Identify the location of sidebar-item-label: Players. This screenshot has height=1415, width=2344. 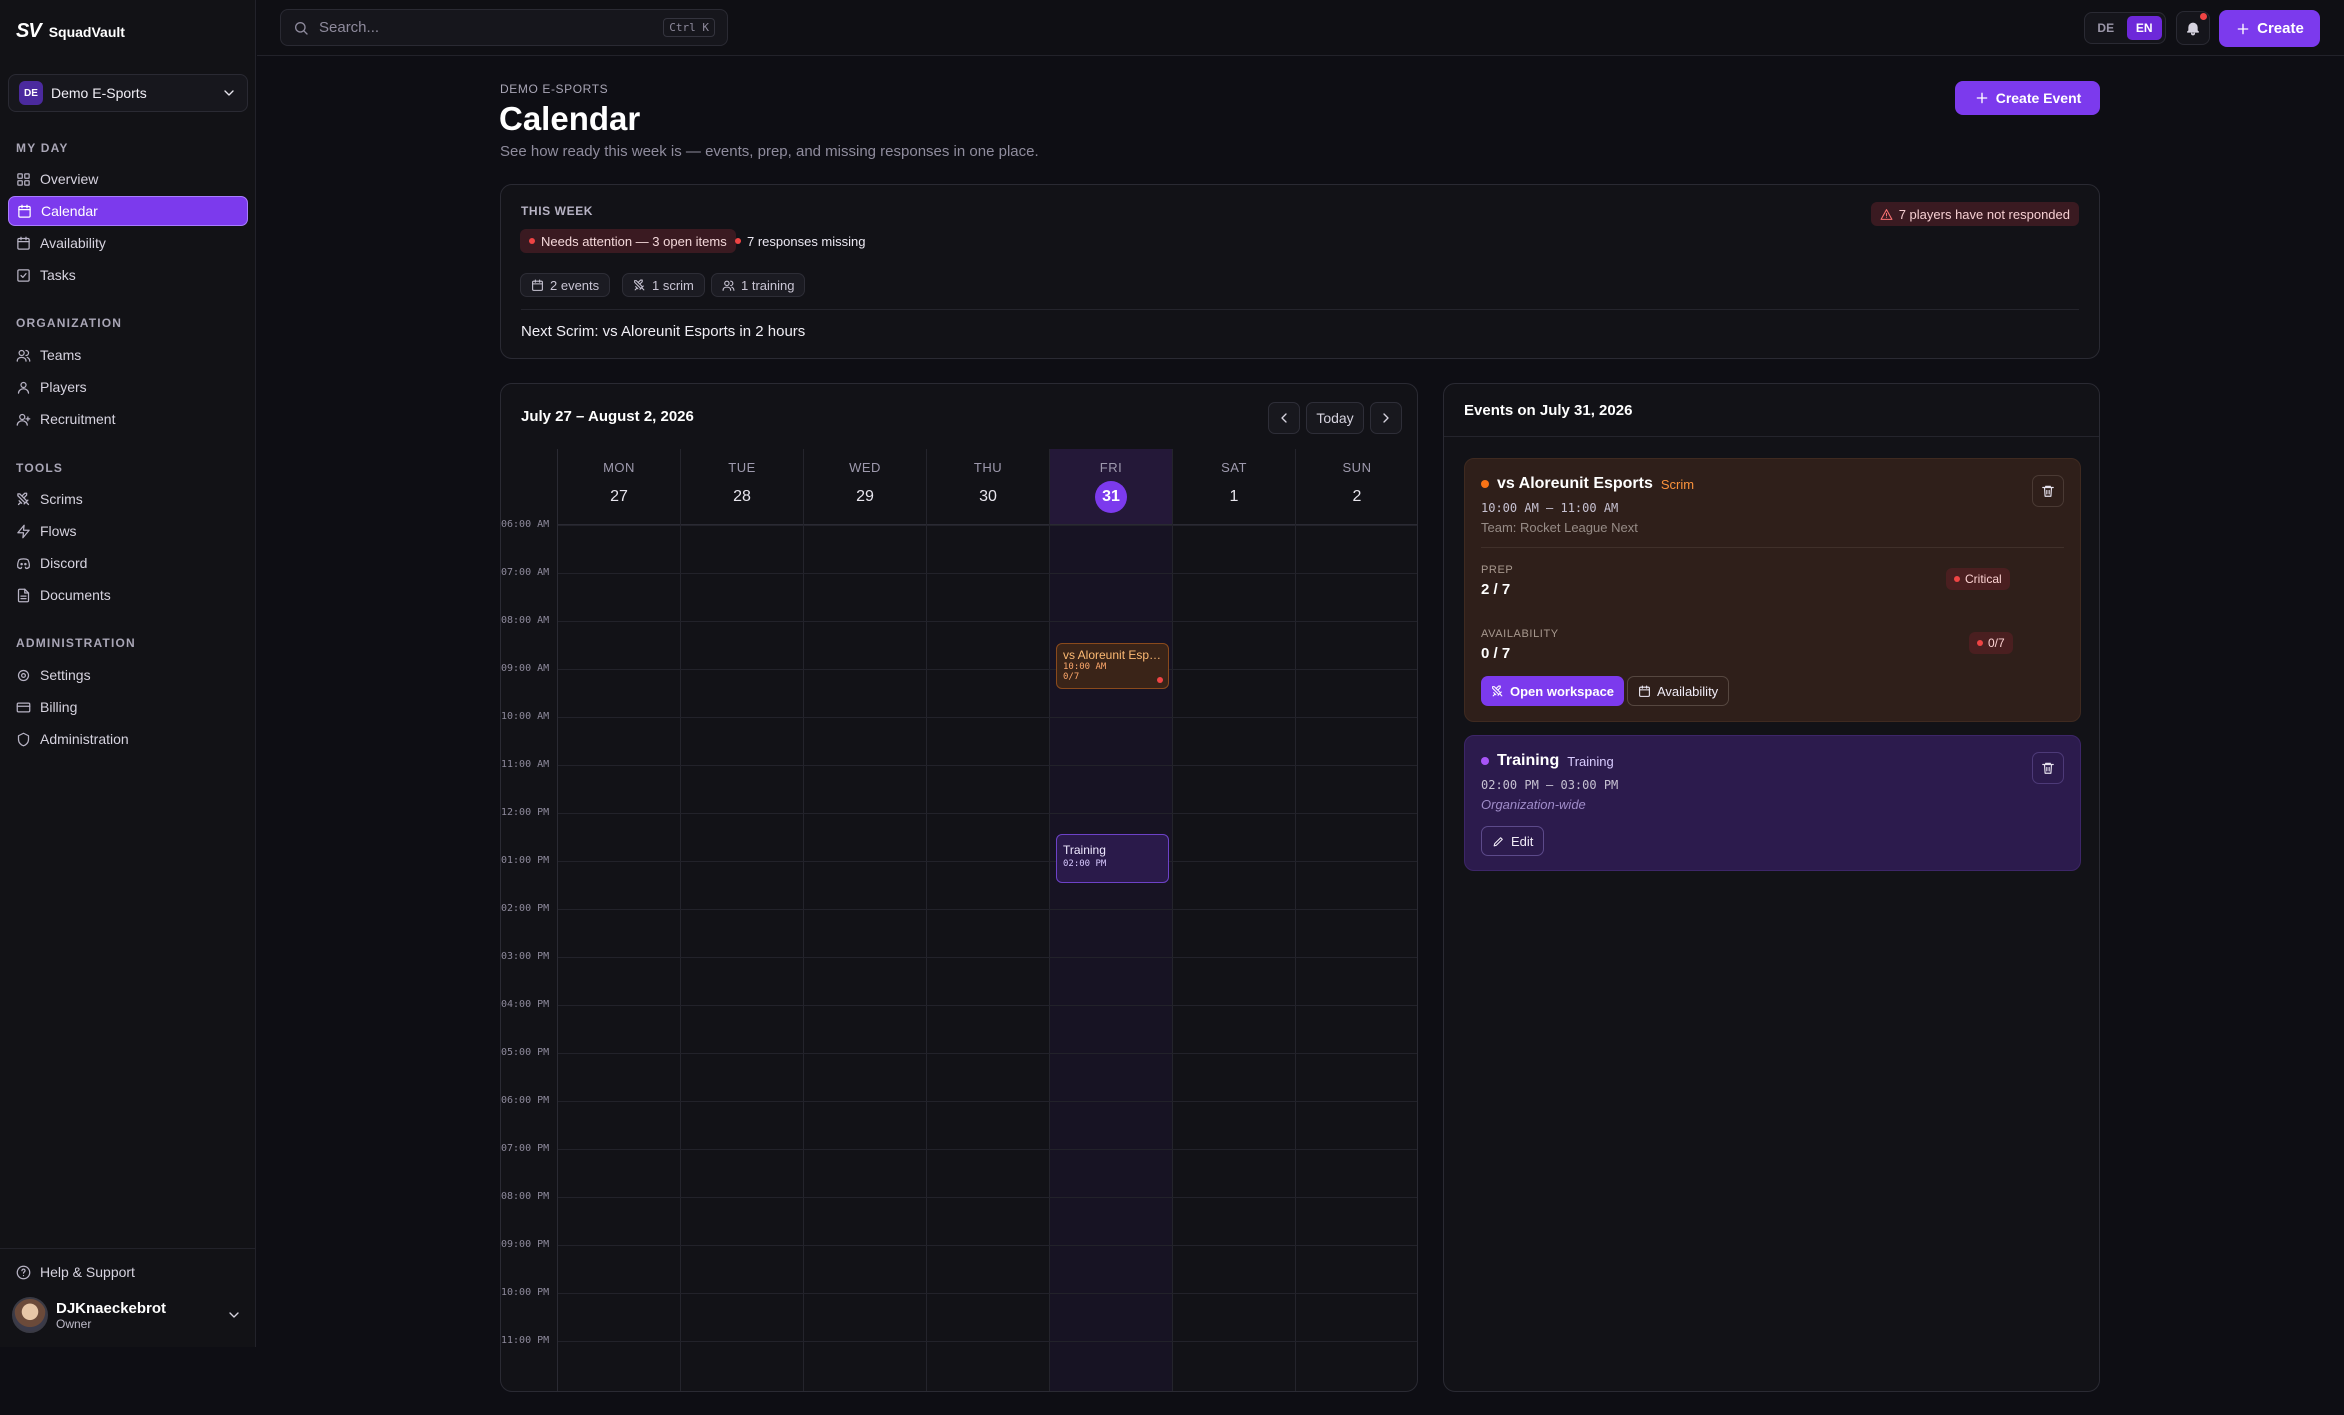
(63, 387).